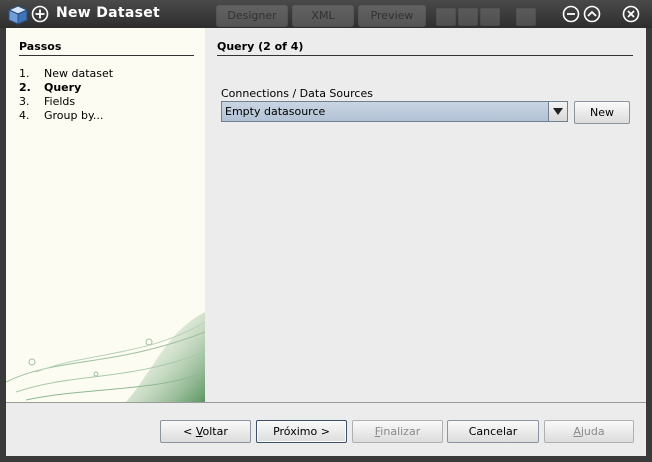  What do you see at coordinates (631, 14) in the screenshot?
I see `close-icon` at bounding box center [631, 14].